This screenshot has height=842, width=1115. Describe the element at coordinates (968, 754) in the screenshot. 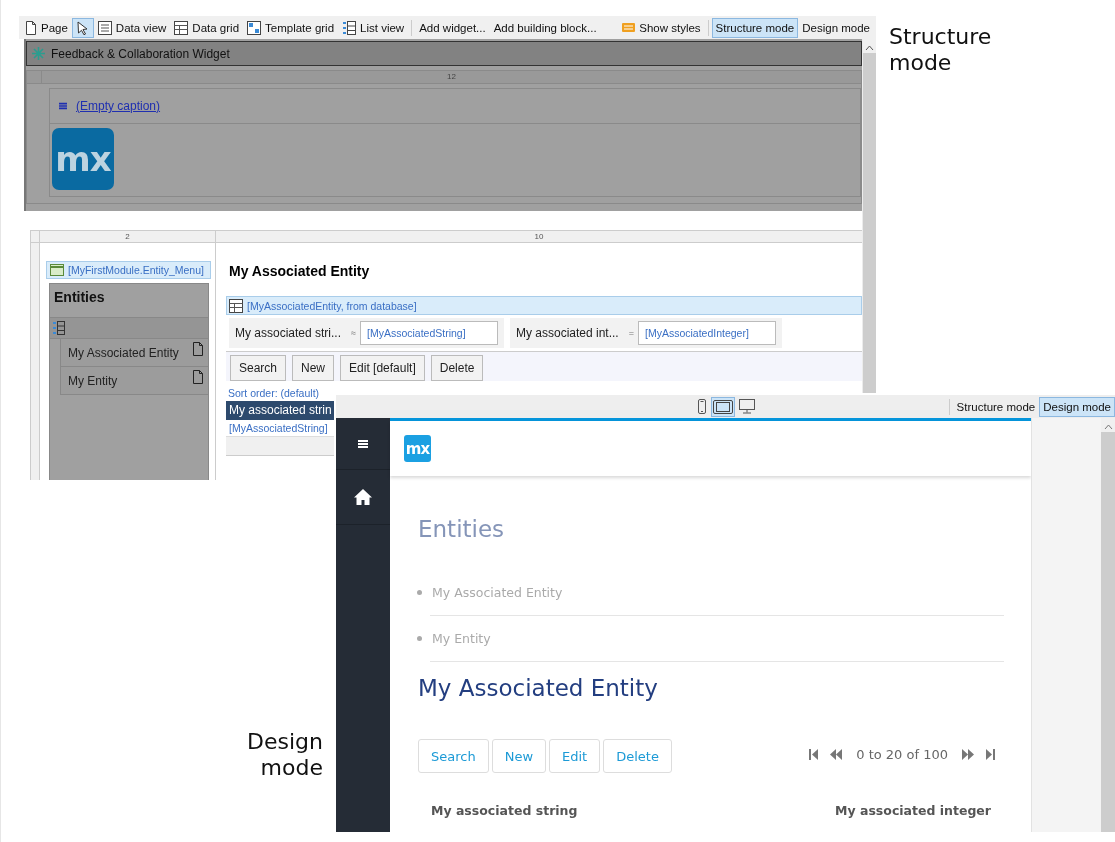

I see `next-page-icon` at that location.